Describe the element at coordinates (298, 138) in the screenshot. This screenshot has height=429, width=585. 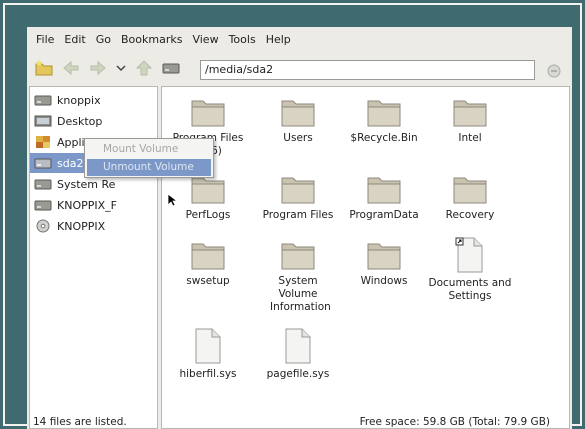
I see `file-label: Users` at that location.